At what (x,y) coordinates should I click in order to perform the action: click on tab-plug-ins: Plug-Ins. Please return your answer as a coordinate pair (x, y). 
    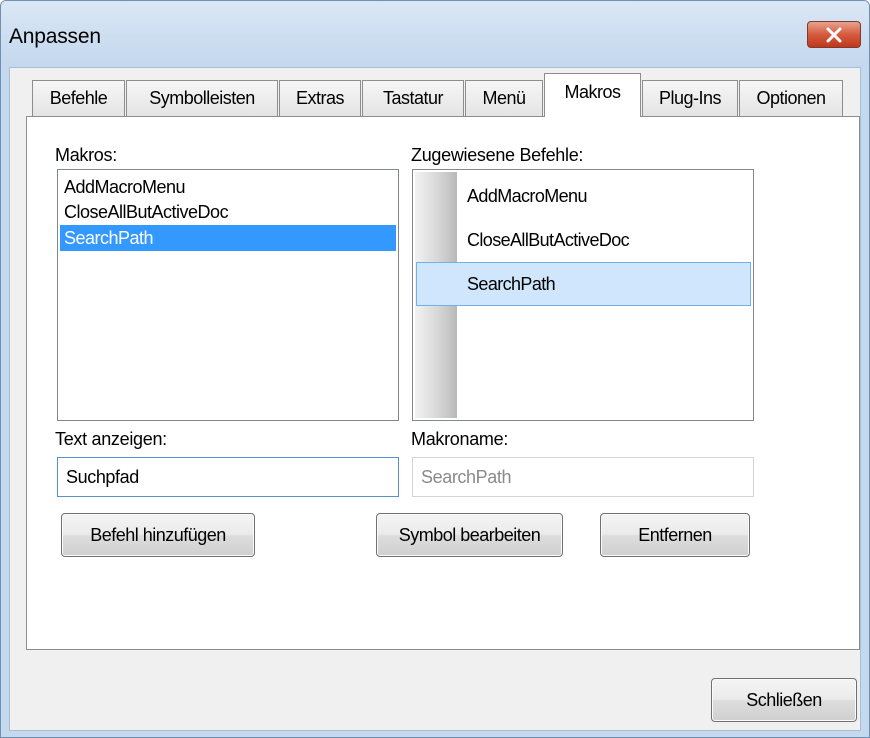
    Looking at the image, I should click on (690, 98).